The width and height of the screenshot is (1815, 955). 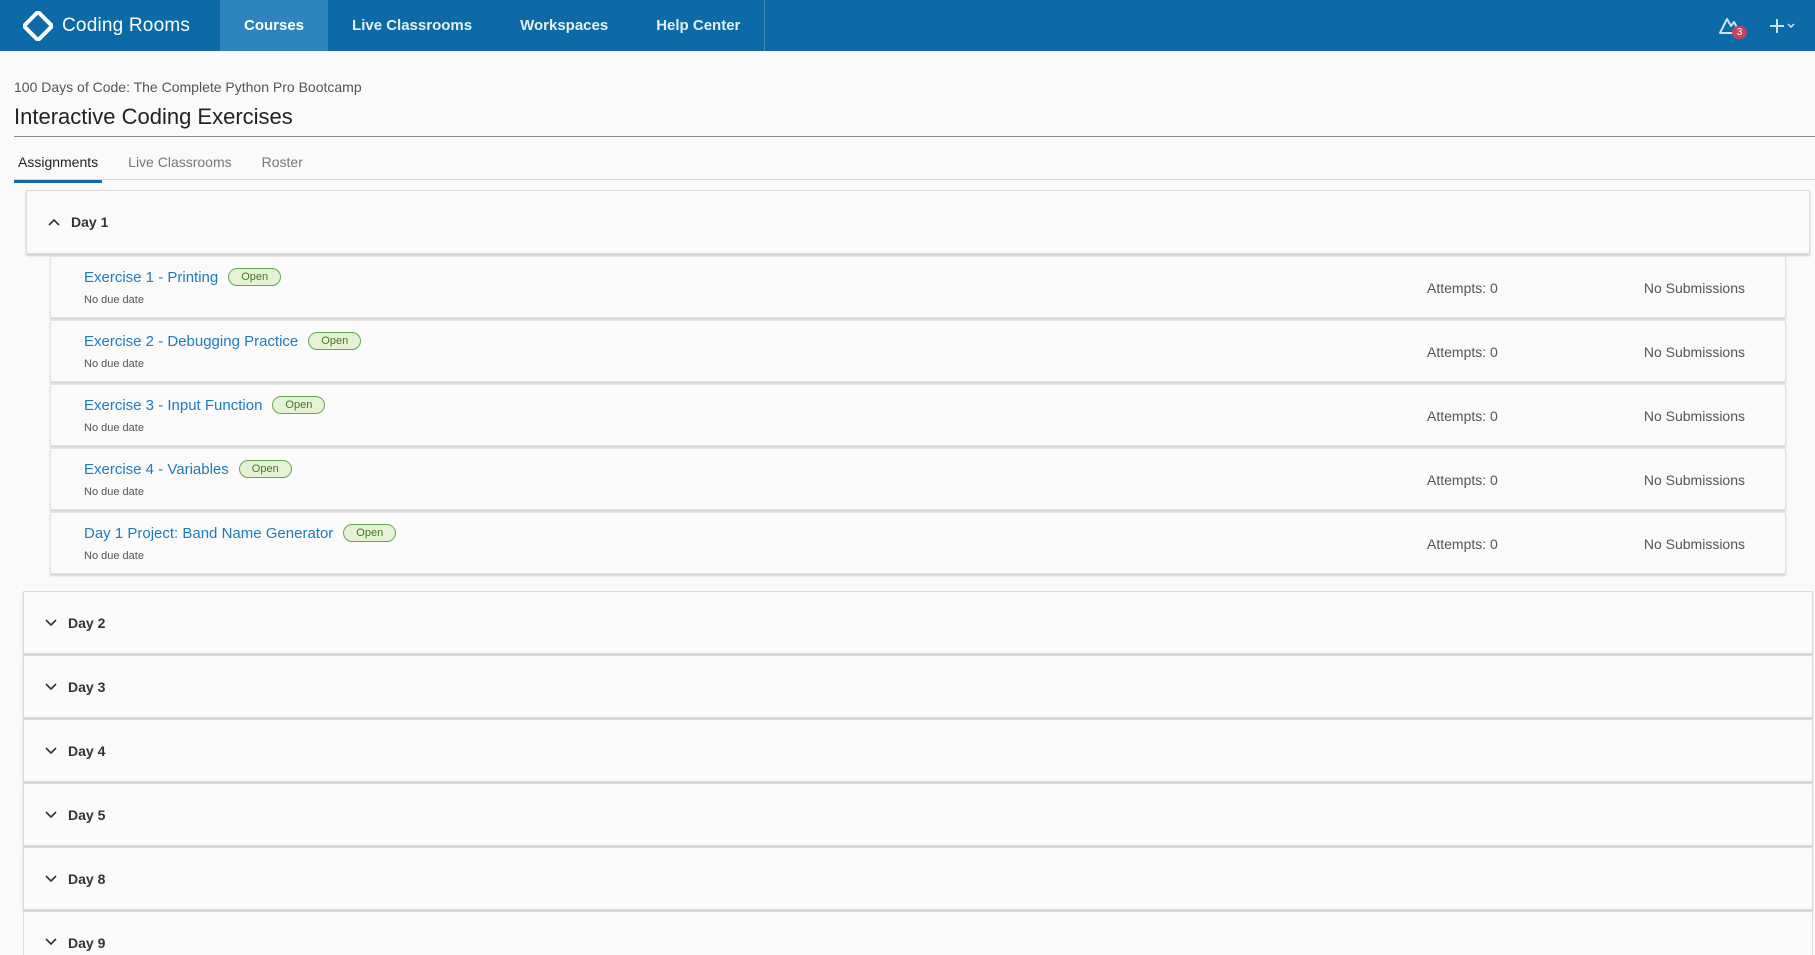 I want to click on day-section-header: Day 9, so click(x=918, y=933).